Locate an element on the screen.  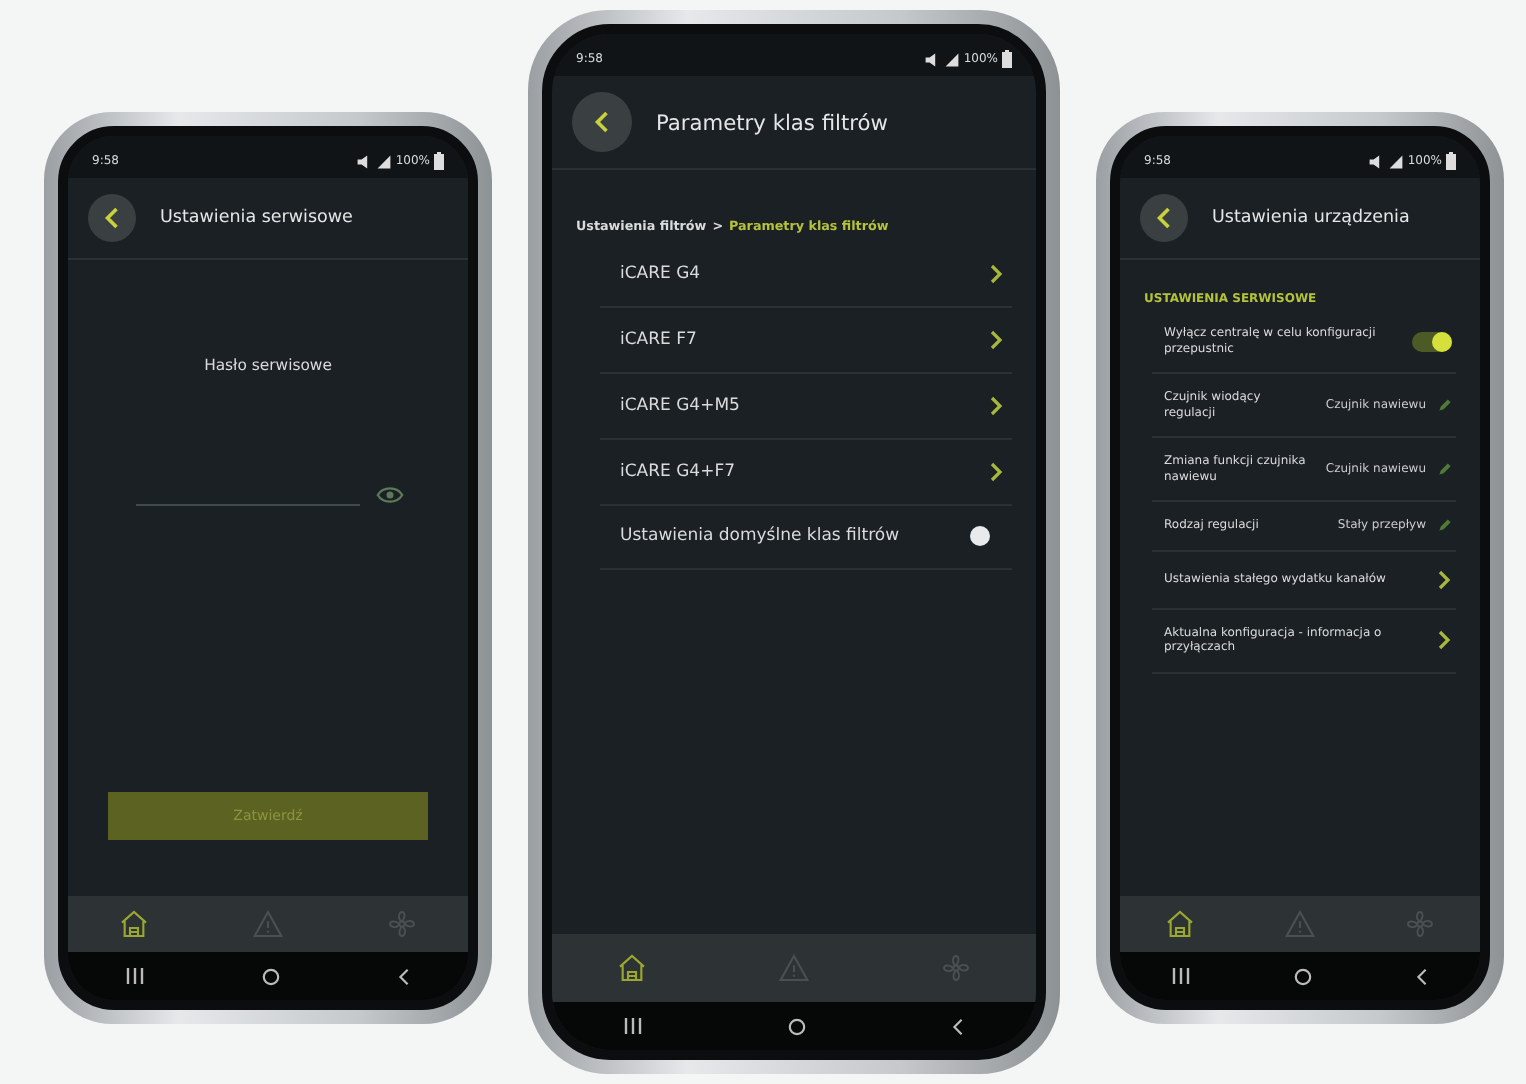
menu-row: iCARE G4+M5 is located at coordinates (806, 407).